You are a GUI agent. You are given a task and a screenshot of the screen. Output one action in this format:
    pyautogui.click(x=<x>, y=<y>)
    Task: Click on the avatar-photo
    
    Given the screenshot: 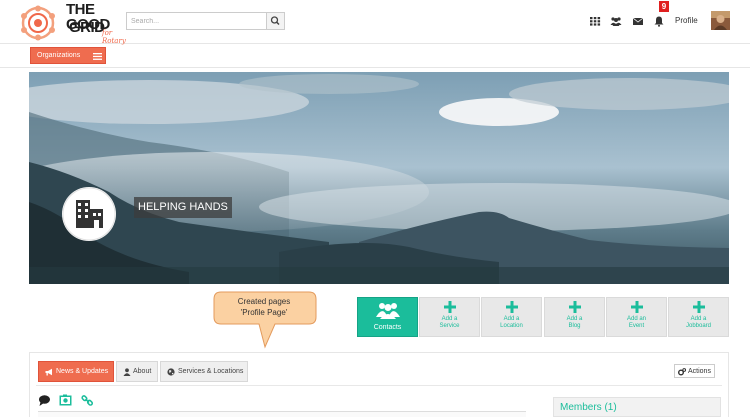 What is the action you would take?
    pyautogui.click(x=720, y=20)
    